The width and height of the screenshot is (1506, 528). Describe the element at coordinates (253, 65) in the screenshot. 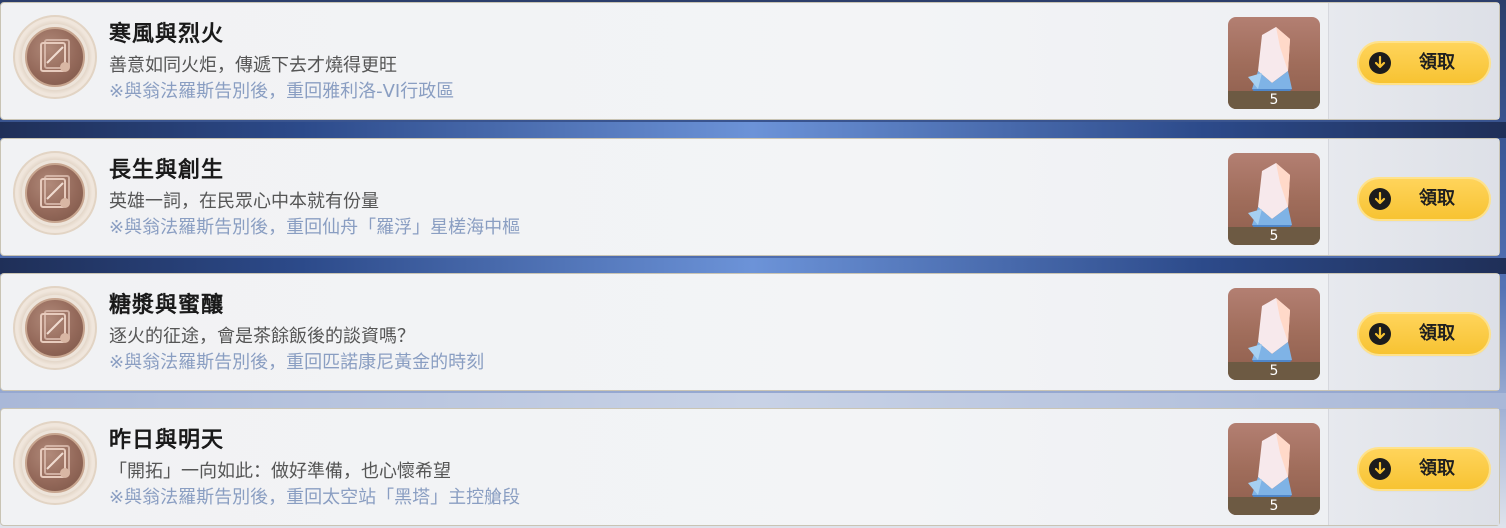

I see `quest-description: 善意如同火炬，傳遞下去才燒得更旺` at that location.